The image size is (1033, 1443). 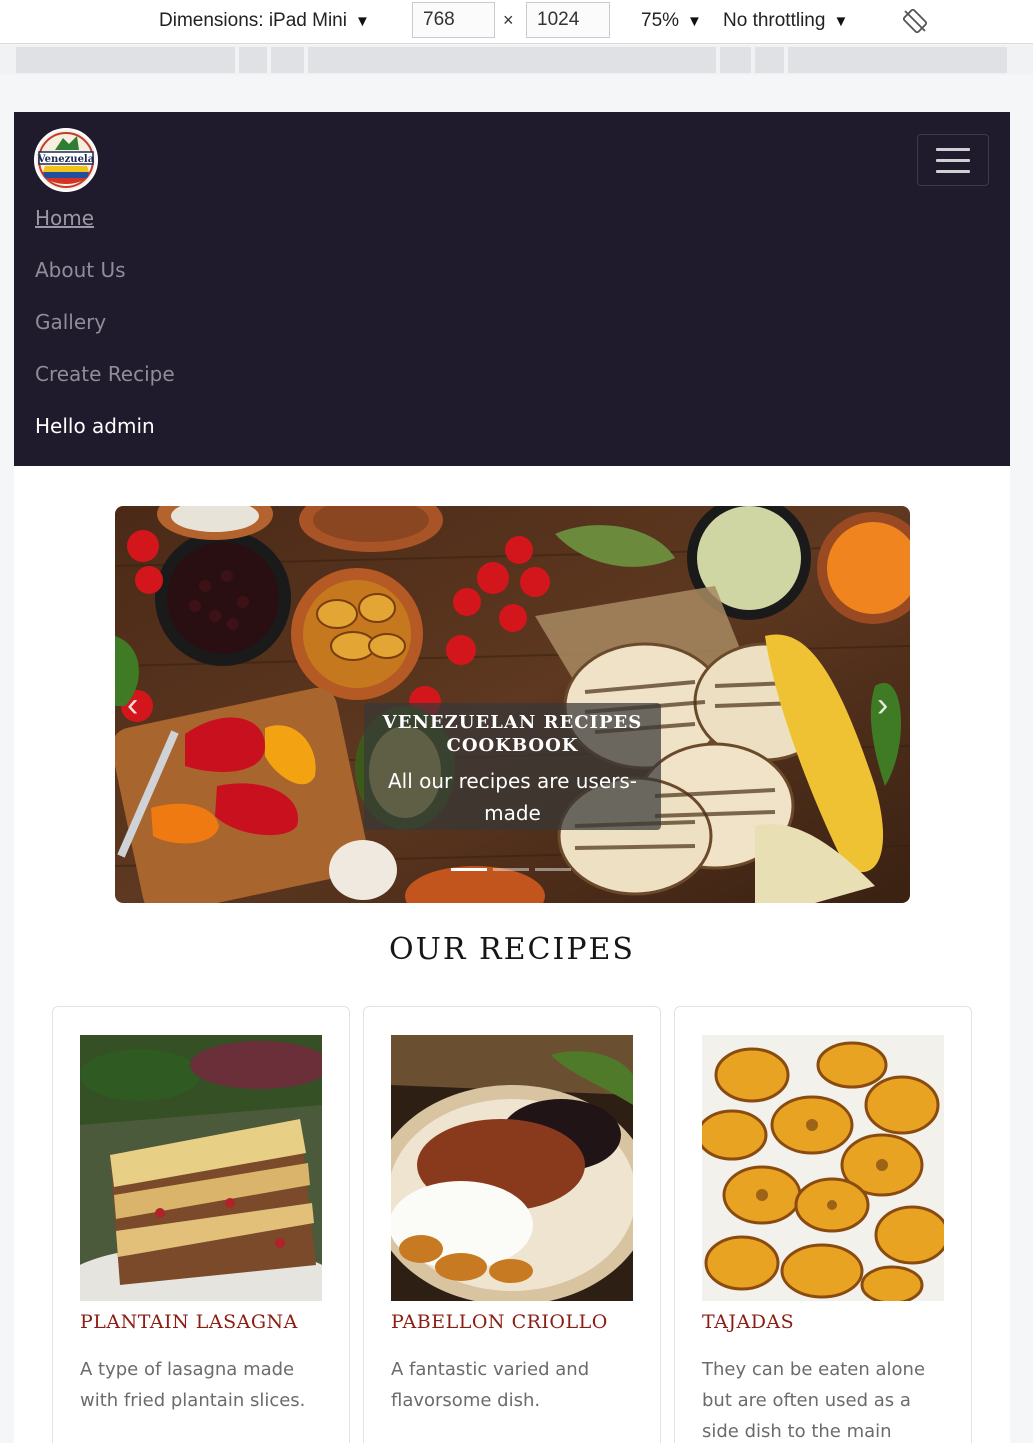 I want to click on nav-link-gallery: Gallery, so click(x=105, y=336).